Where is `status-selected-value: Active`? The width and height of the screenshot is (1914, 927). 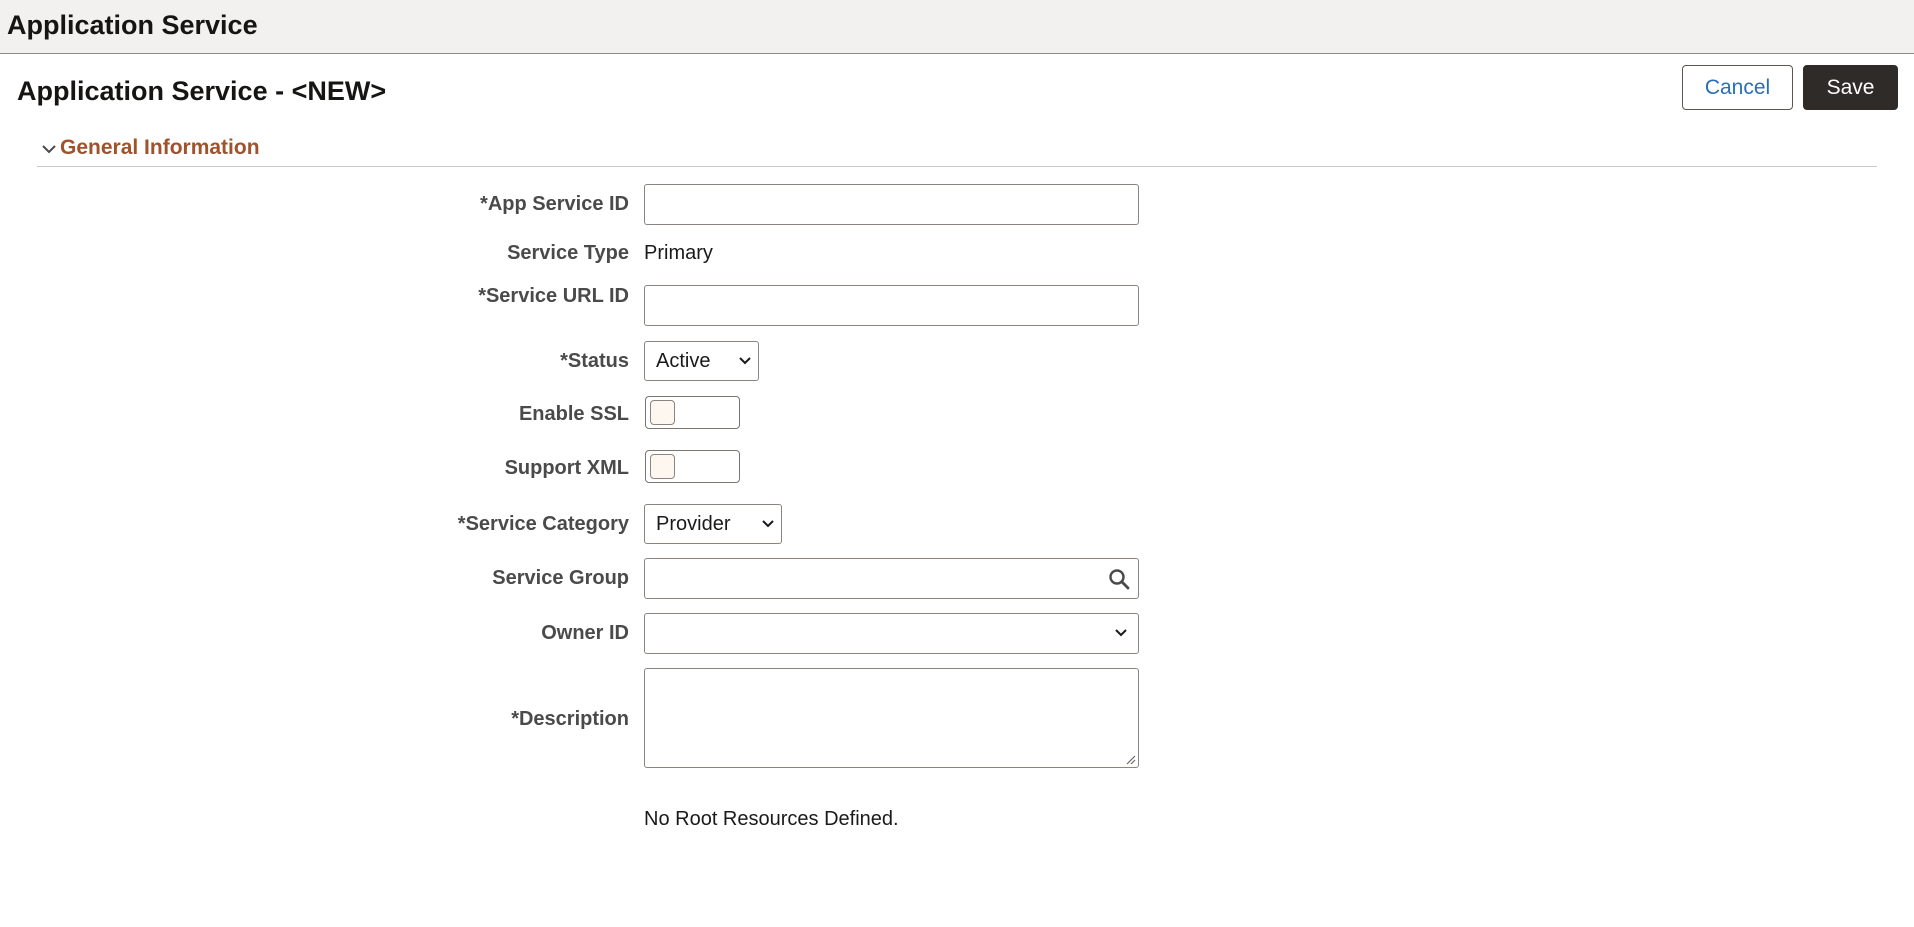
status-selected-value: Active is located at coordinates (683, 361).